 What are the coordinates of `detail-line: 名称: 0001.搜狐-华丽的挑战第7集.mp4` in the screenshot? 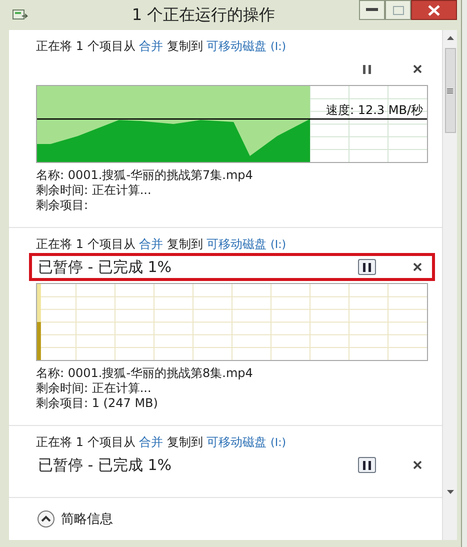 It's located at (145, 175).